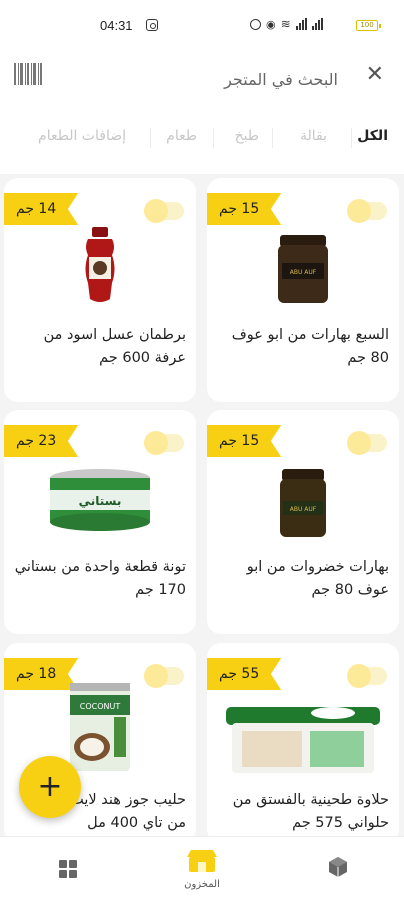 The image size is (404, 900). What do you see at coordinates (281, 79) in the screenshot?
I see `search-input: البحث في المتجر` at bounding box center [281, 79].